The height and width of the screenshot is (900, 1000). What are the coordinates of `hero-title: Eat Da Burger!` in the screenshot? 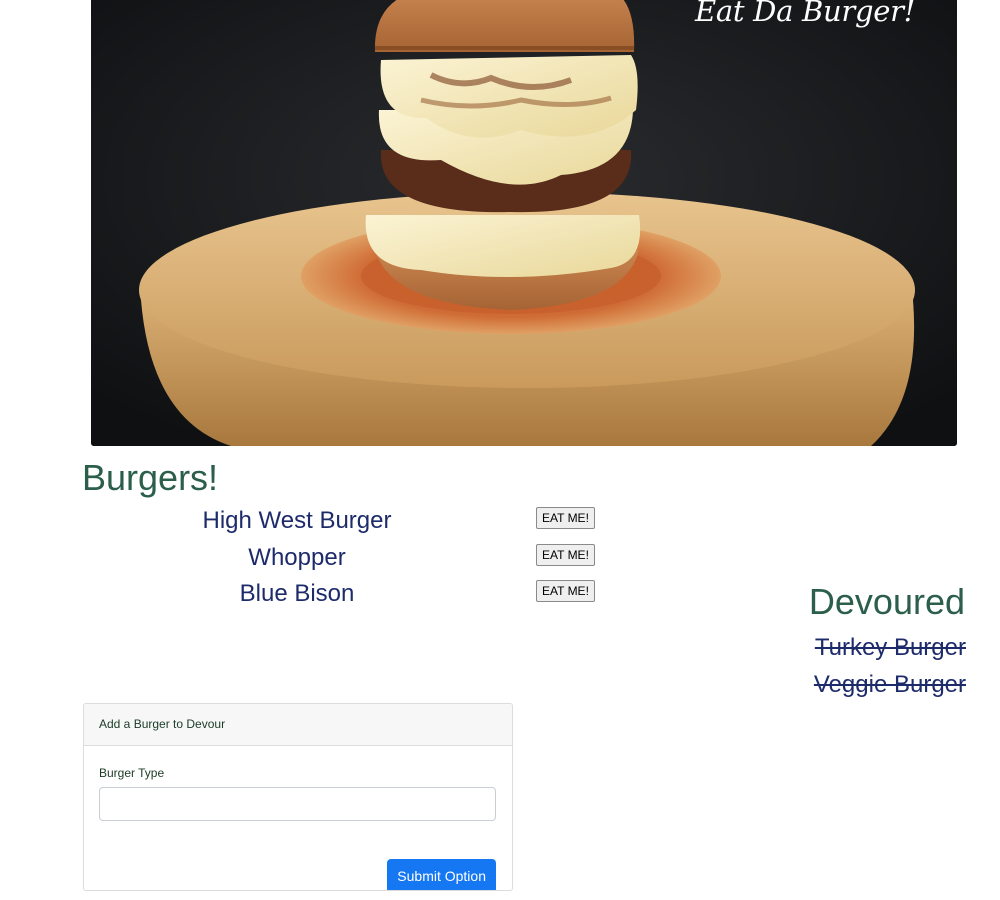 It's located at (805, 14).